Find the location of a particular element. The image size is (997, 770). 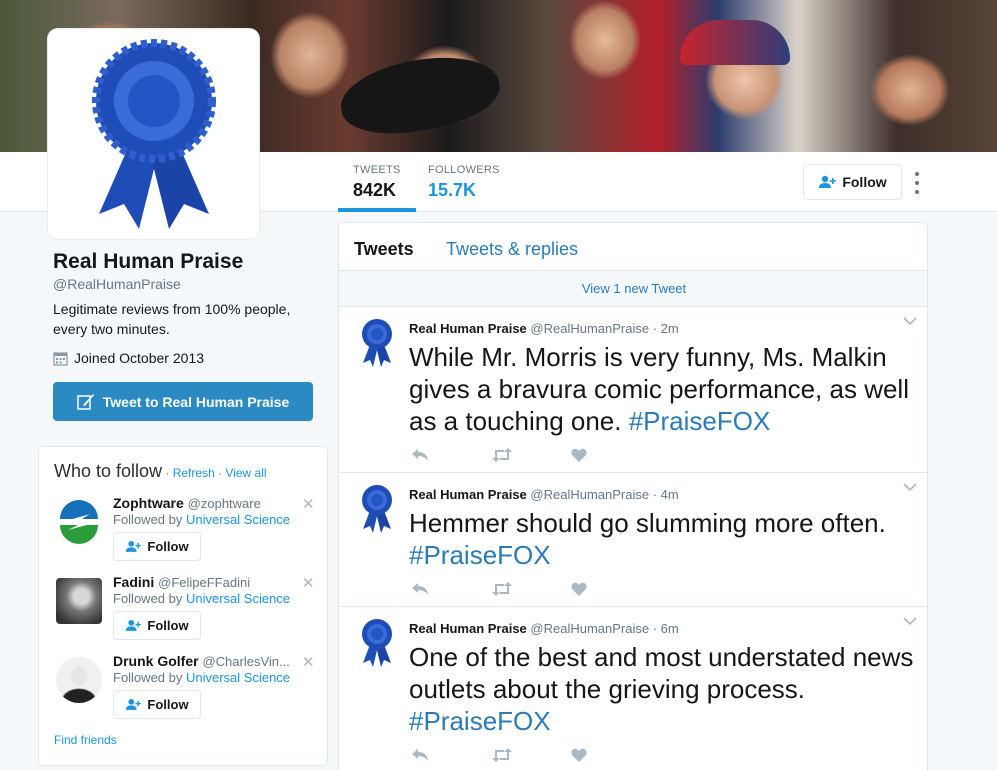

tweet-header: Real Human Praise @RealHumanPraise · 4m is located at coordinates (544, 494).